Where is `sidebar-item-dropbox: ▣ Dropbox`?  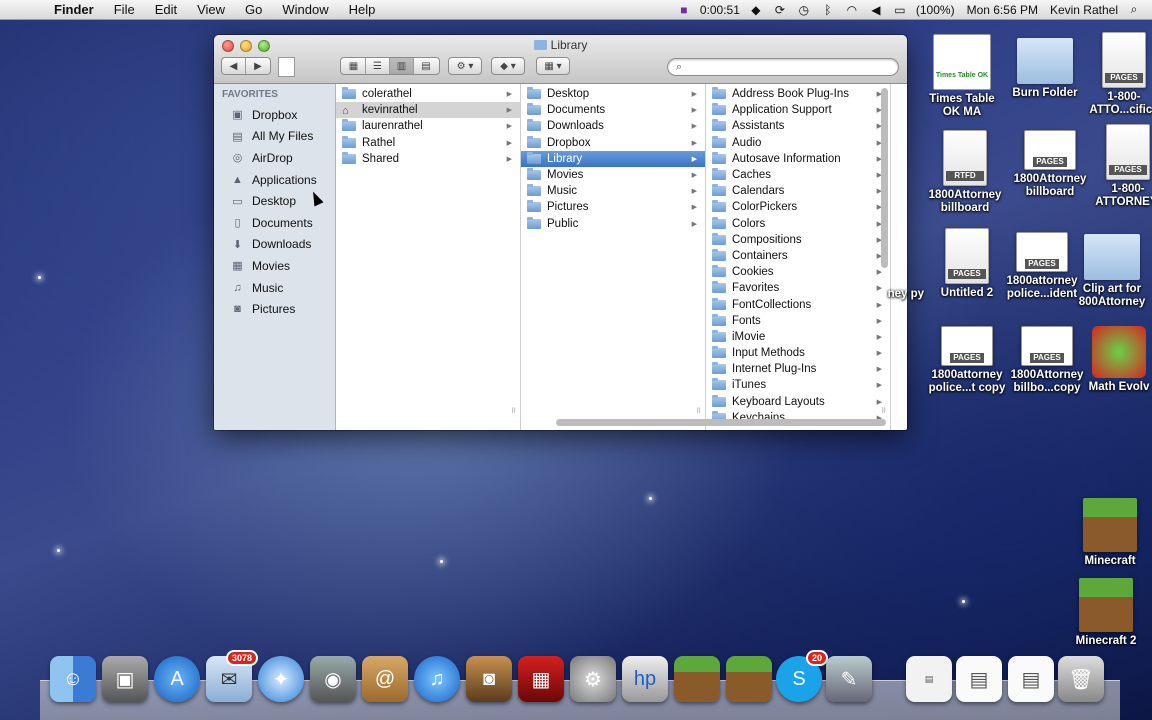
sidebar-item-dropbox: ▣ Dropbox is located at coordinates (274, 115).